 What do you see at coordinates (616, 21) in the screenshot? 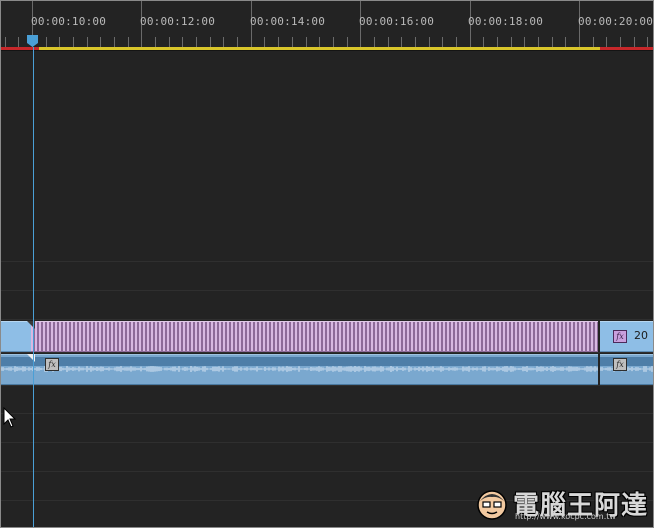
I see `timecode-label: 00:00:20:00` at bounding box center [616, 21].